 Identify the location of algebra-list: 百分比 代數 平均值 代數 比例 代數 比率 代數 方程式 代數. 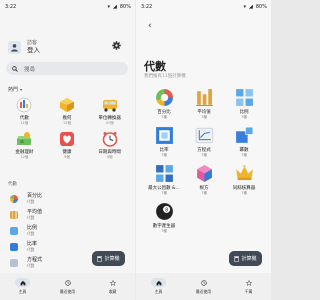
(26, 231).